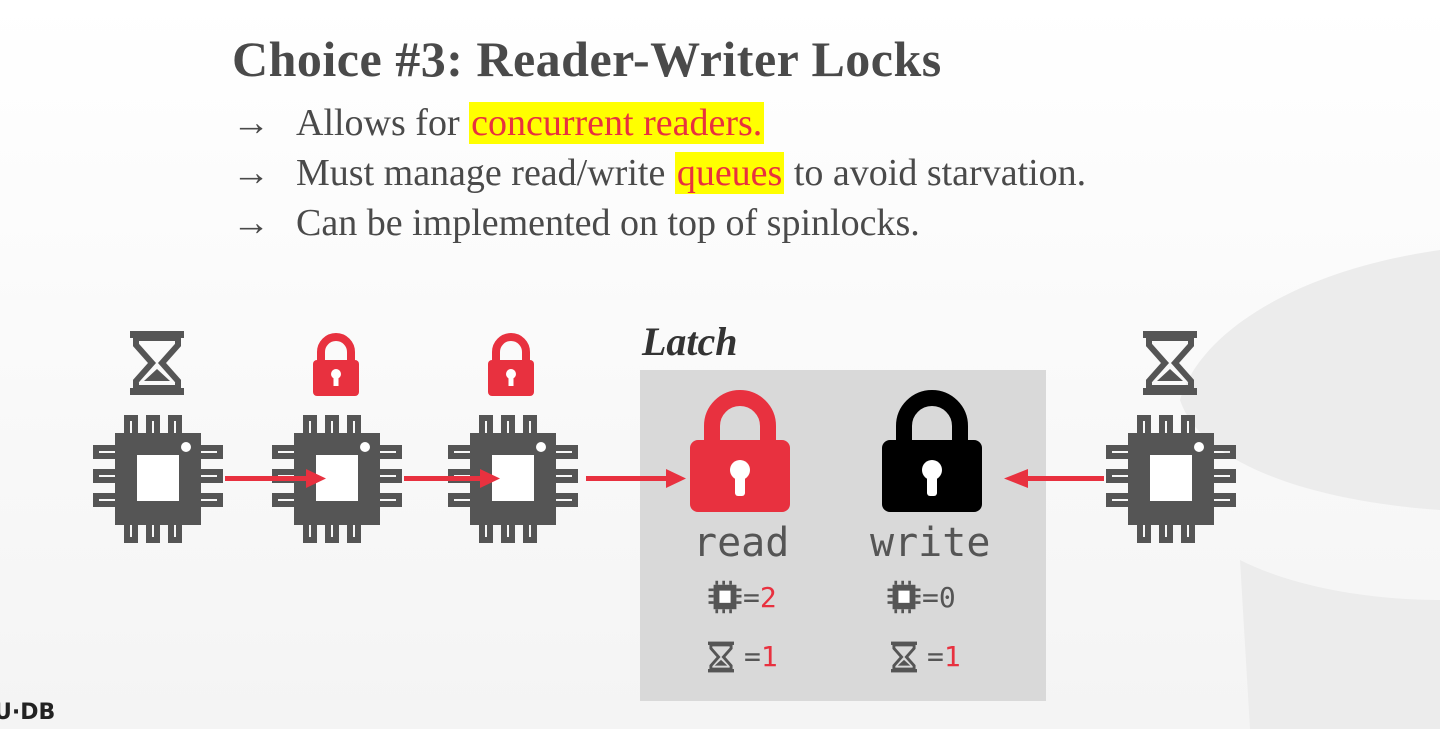  Describe the element at coordinates (740, 451) in the screenshot. I see `read-lock-icon` at that location.